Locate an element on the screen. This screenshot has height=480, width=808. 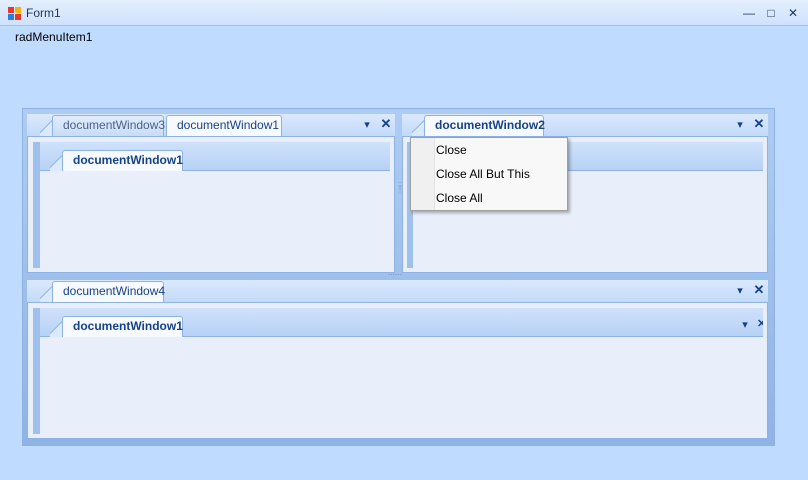
document-area is located at coordinates (215, 219).